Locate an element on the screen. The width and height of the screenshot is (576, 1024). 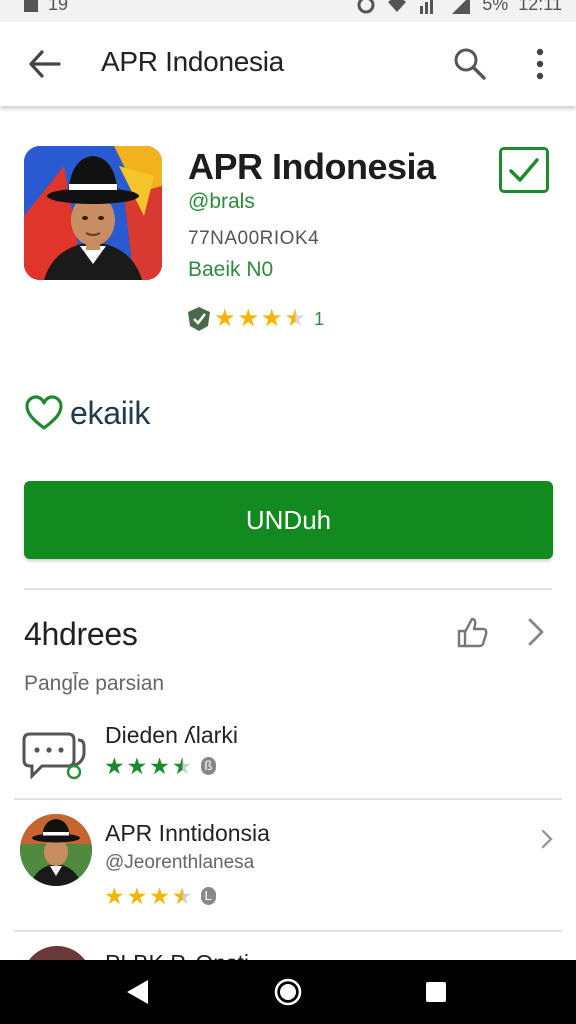
chat-bubble-icon is located at coordinates (54, 756).